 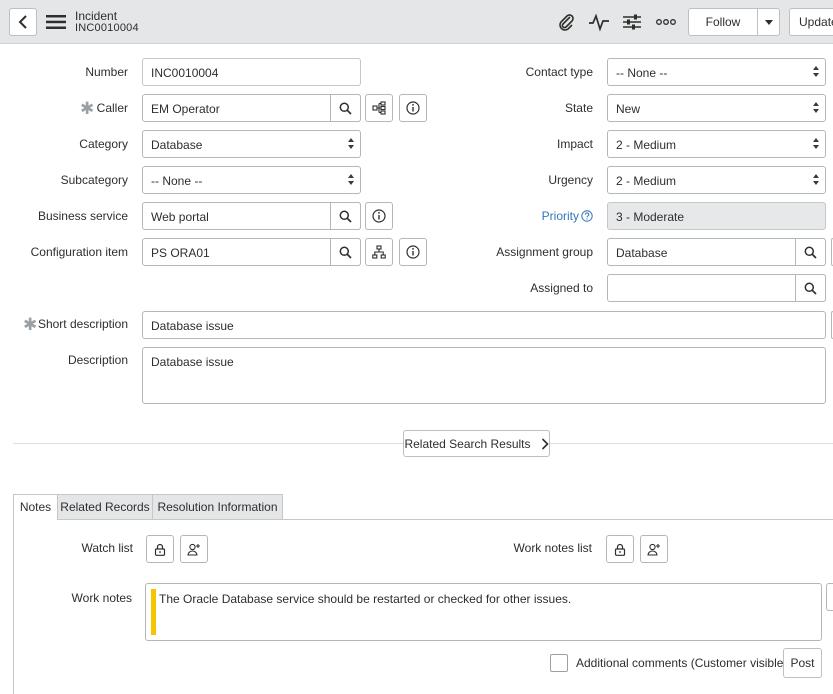 What do you see at coordinates (620, 549) in the screenshot?
I see `work-notes-list-lock-button` at bounding box center [620, 549].